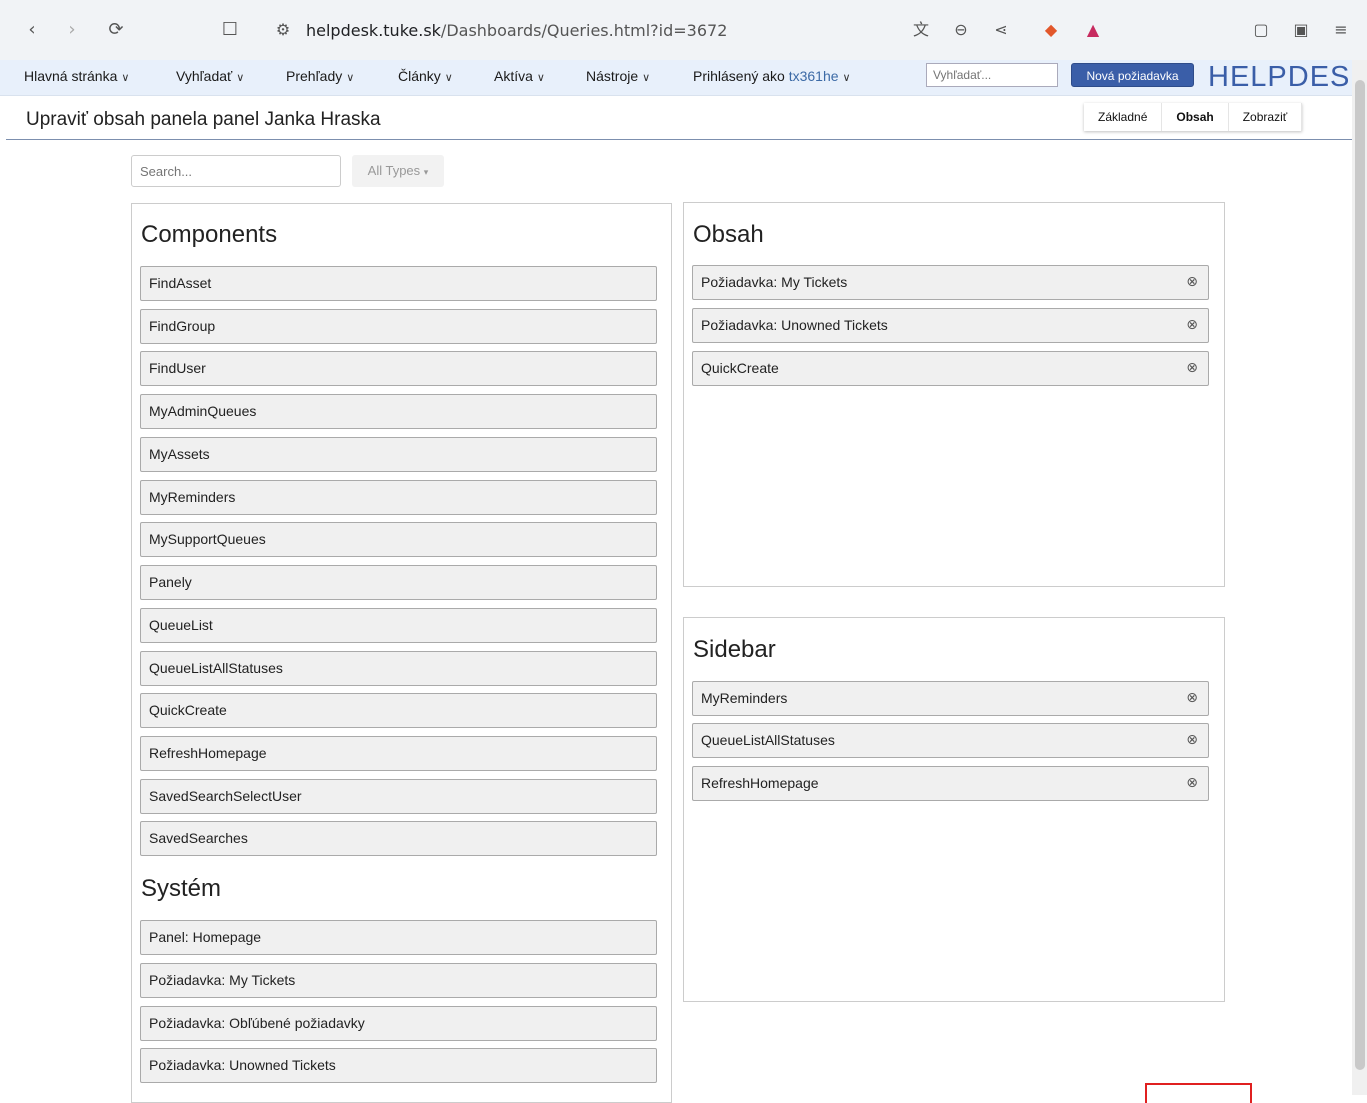 Image resolution: width=1367 pixels, height=1103 pixels. I want to click on menu-icon: ≡, so click(1341, 30).